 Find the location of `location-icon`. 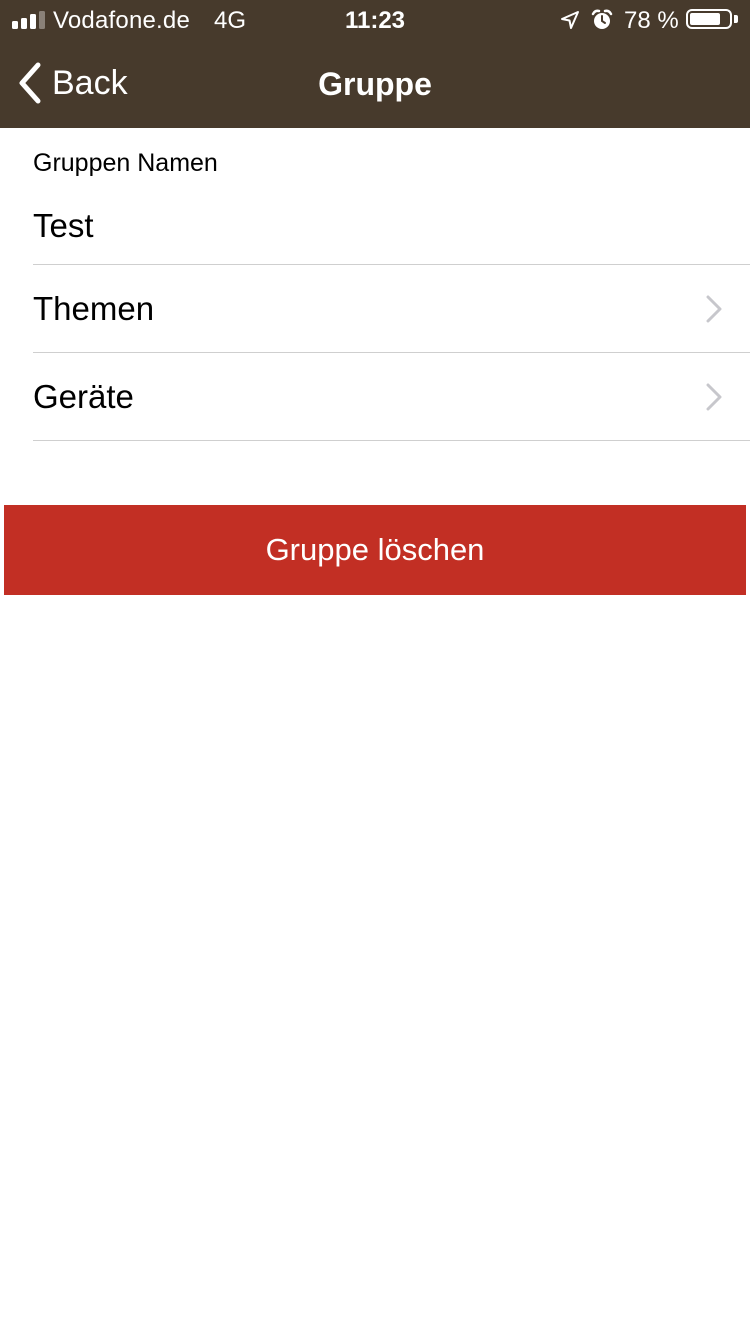

location-icon is located at coordinates (570, 20).